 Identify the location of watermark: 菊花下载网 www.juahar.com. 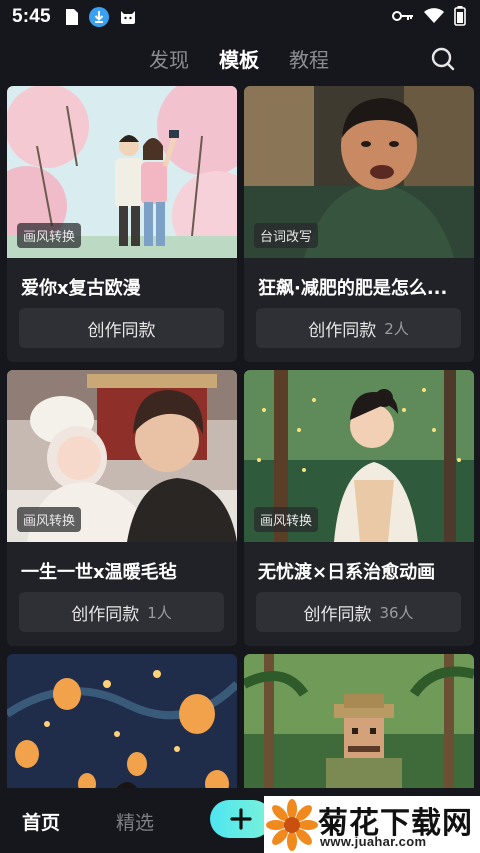
(372, 824).